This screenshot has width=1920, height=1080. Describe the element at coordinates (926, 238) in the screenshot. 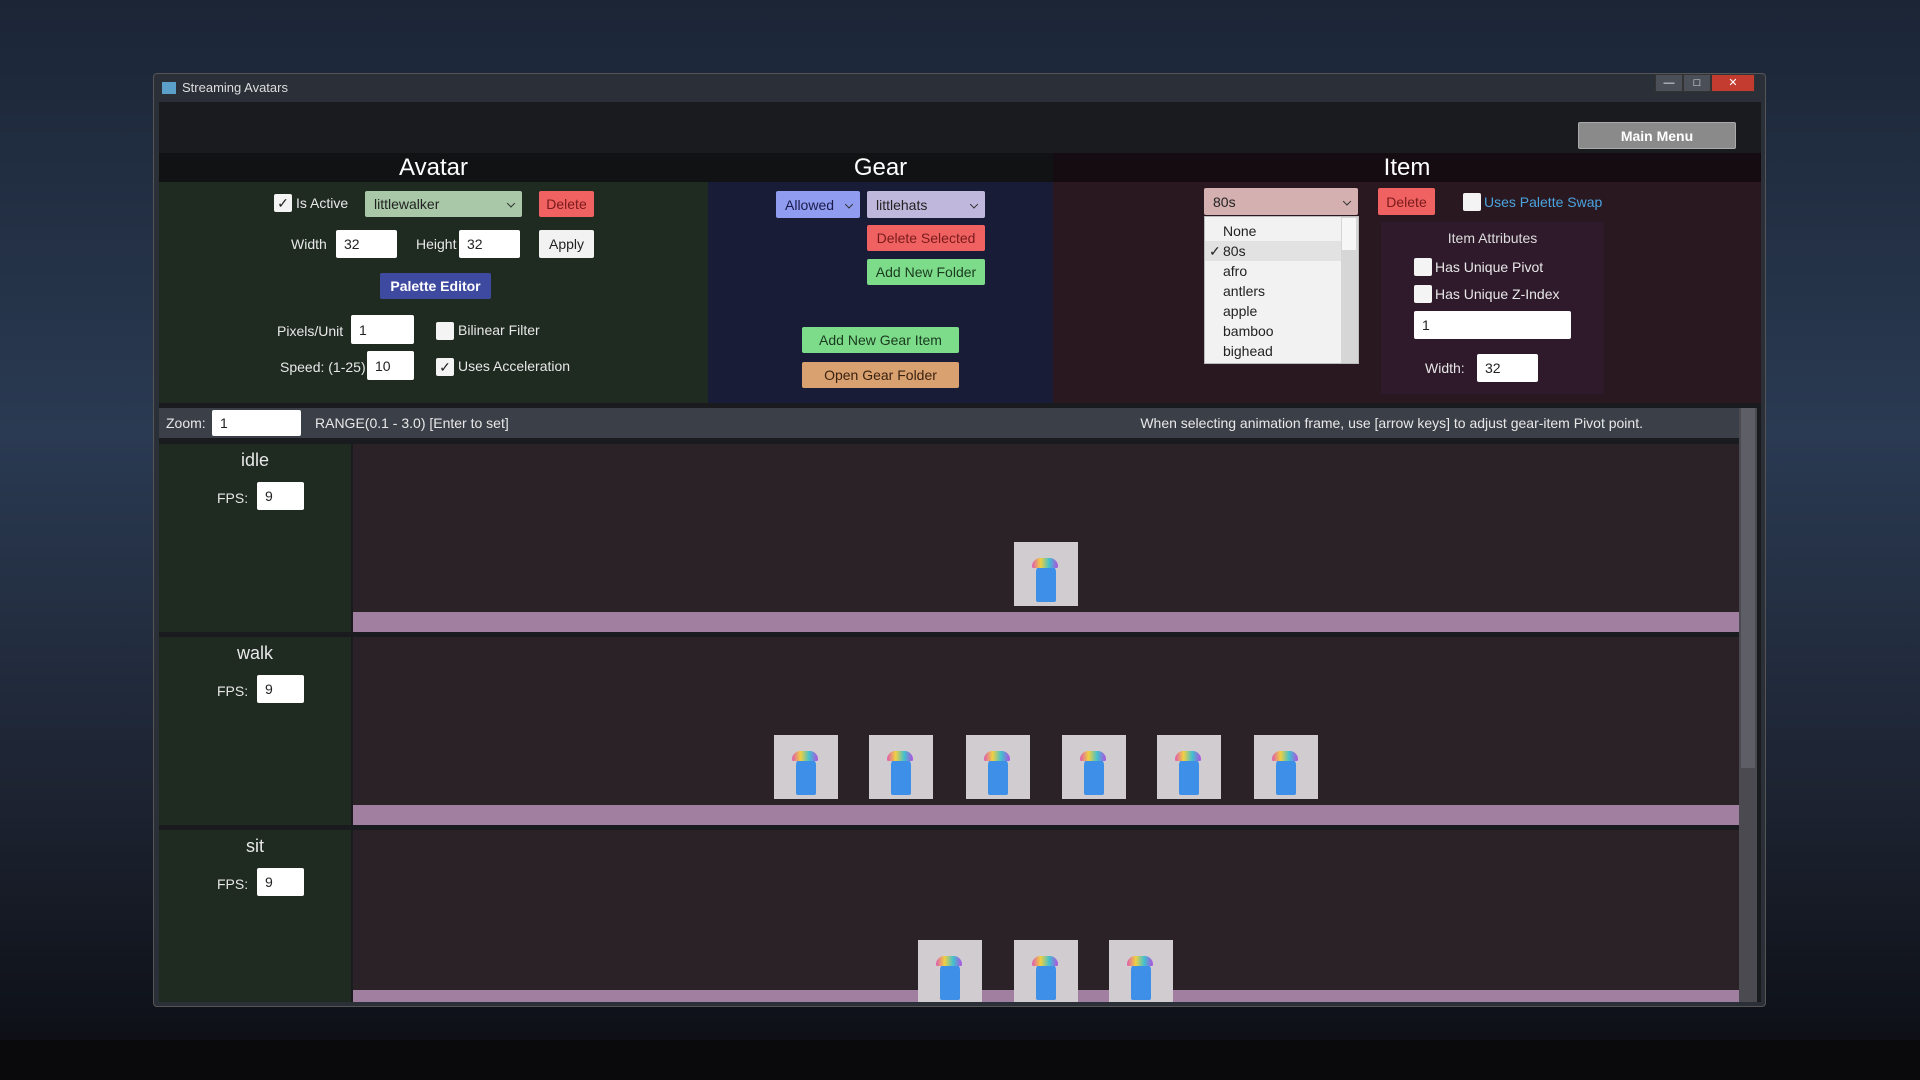

I see `delete-selected-button: Delete Selected` at that location.